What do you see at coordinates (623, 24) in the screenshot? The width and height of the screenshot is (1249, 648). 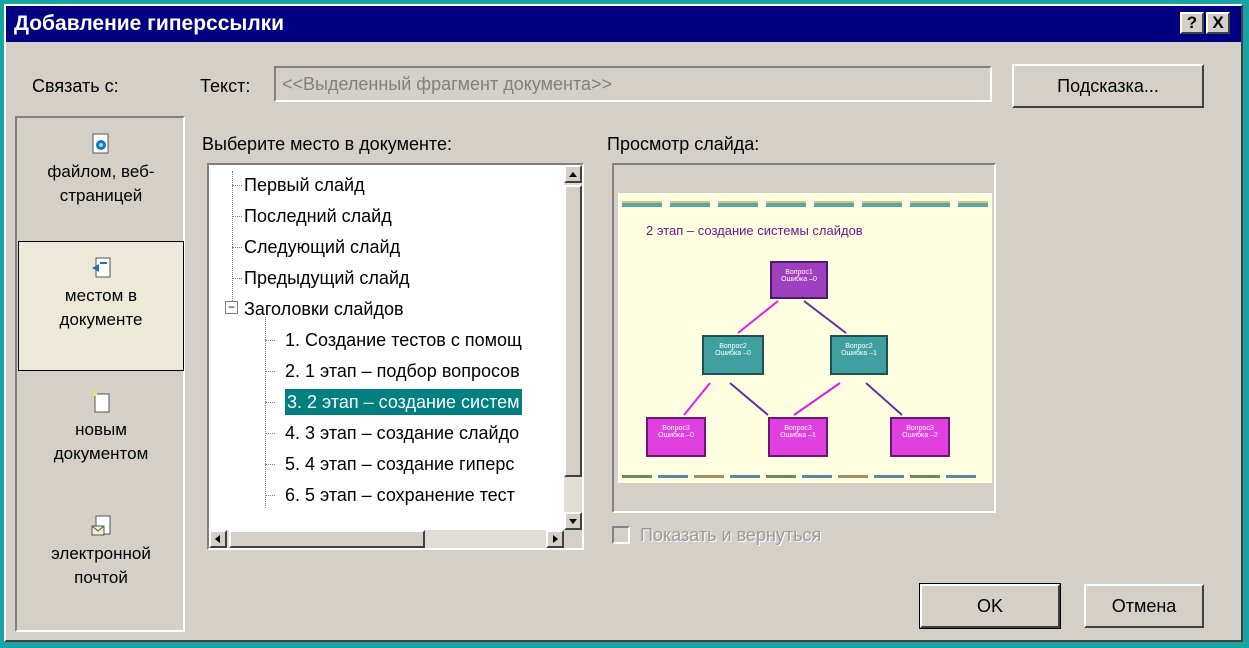 I see `title-bar: Добавление гиперссылки ? X` at bounding box center [623, 24].